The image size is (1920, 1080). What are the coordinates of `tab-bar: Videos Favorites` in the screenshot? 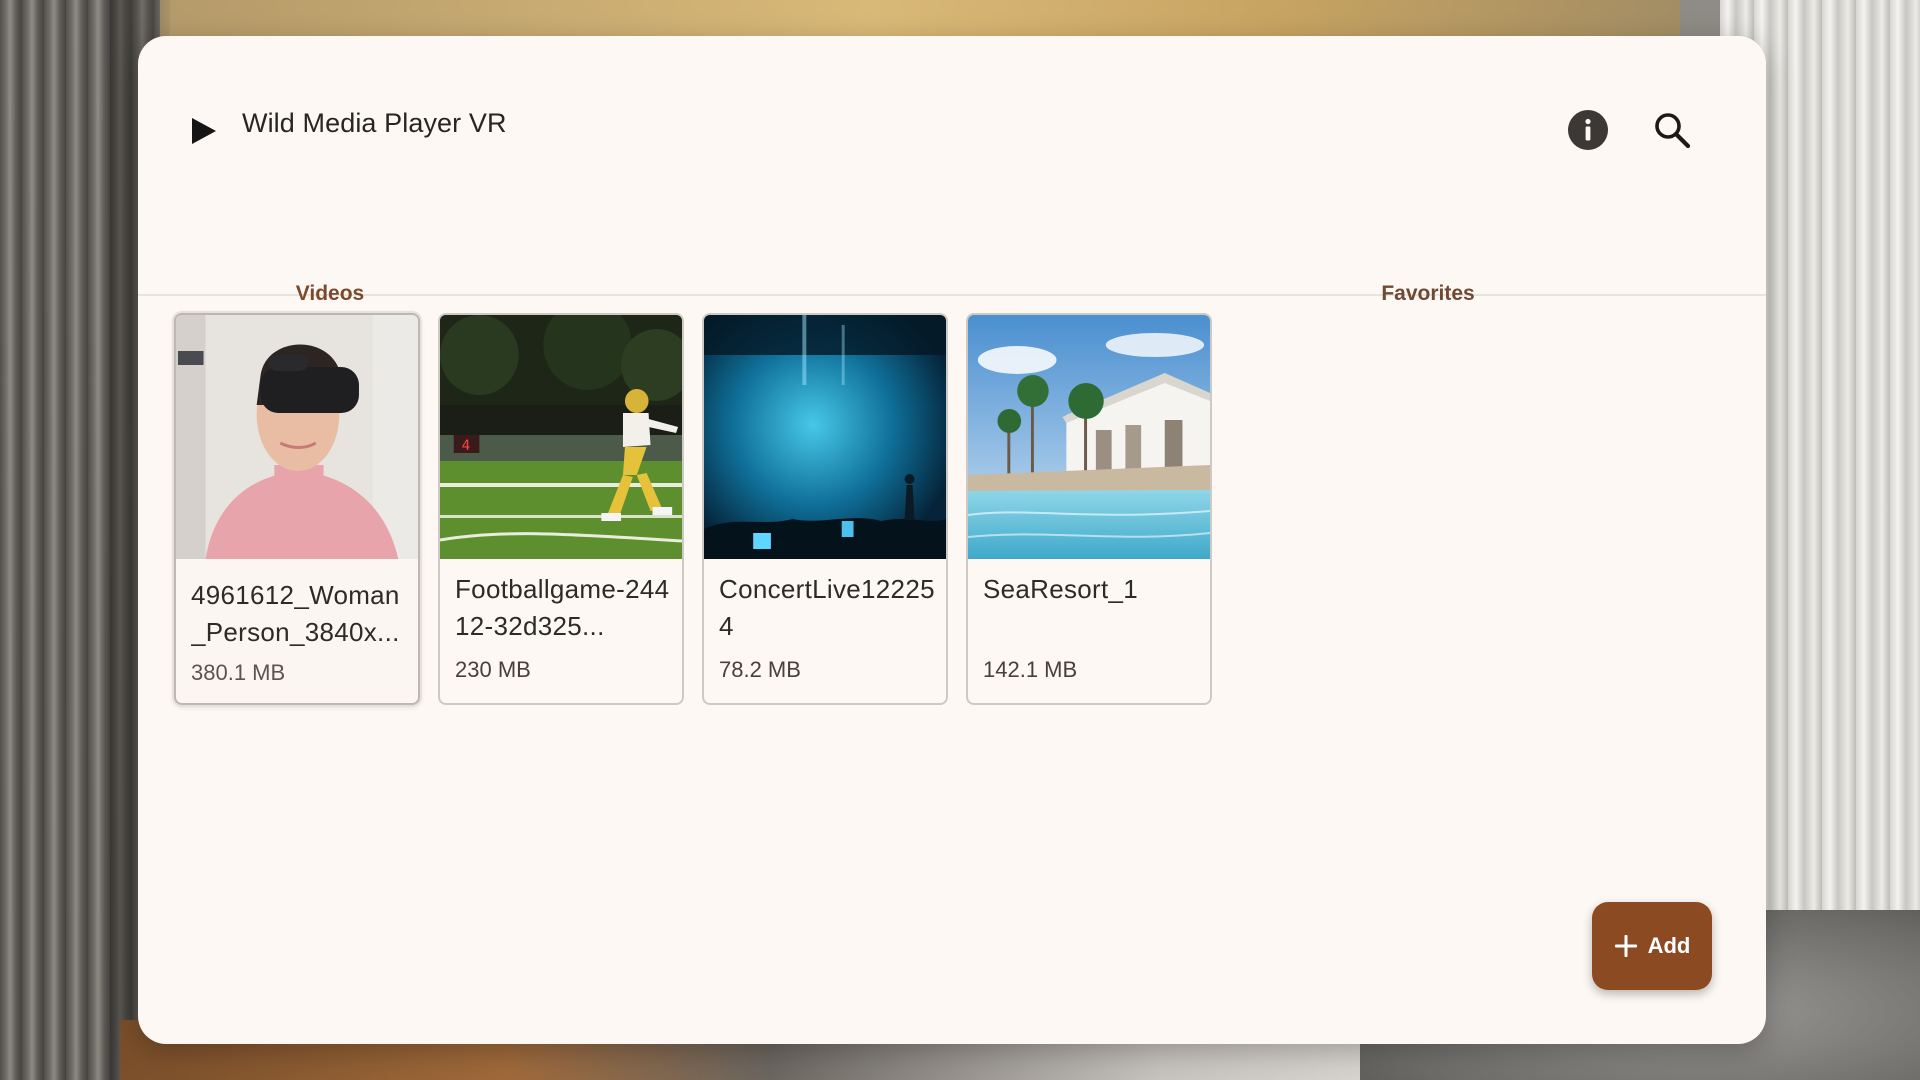 It's located at (952, 281).